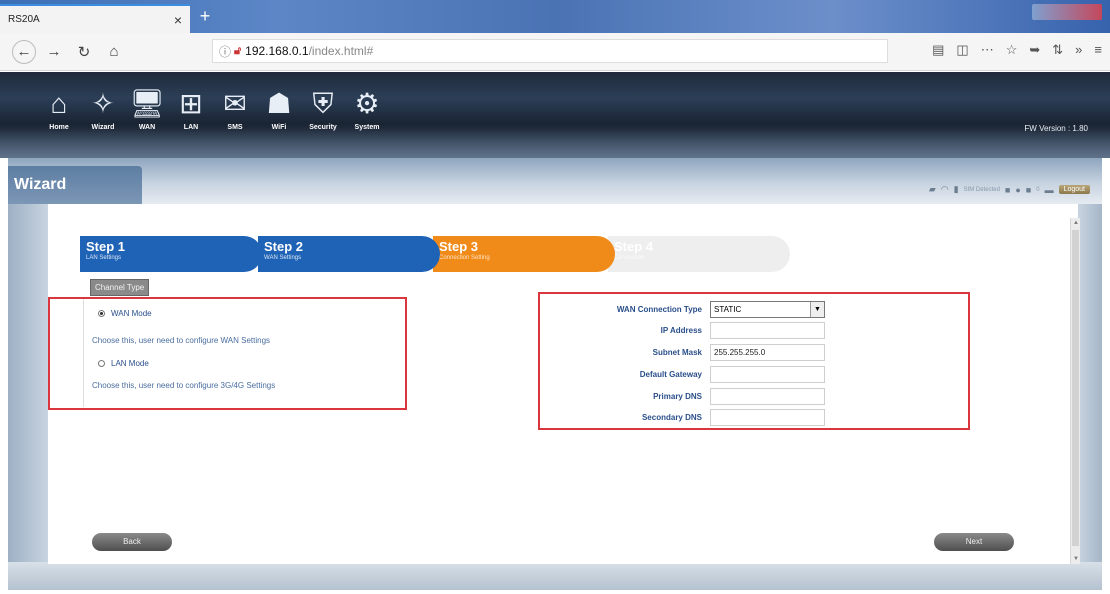 This screenshot has height=594, width=1110. I want to click on shield-icon: ⛨, so click(323, 103).